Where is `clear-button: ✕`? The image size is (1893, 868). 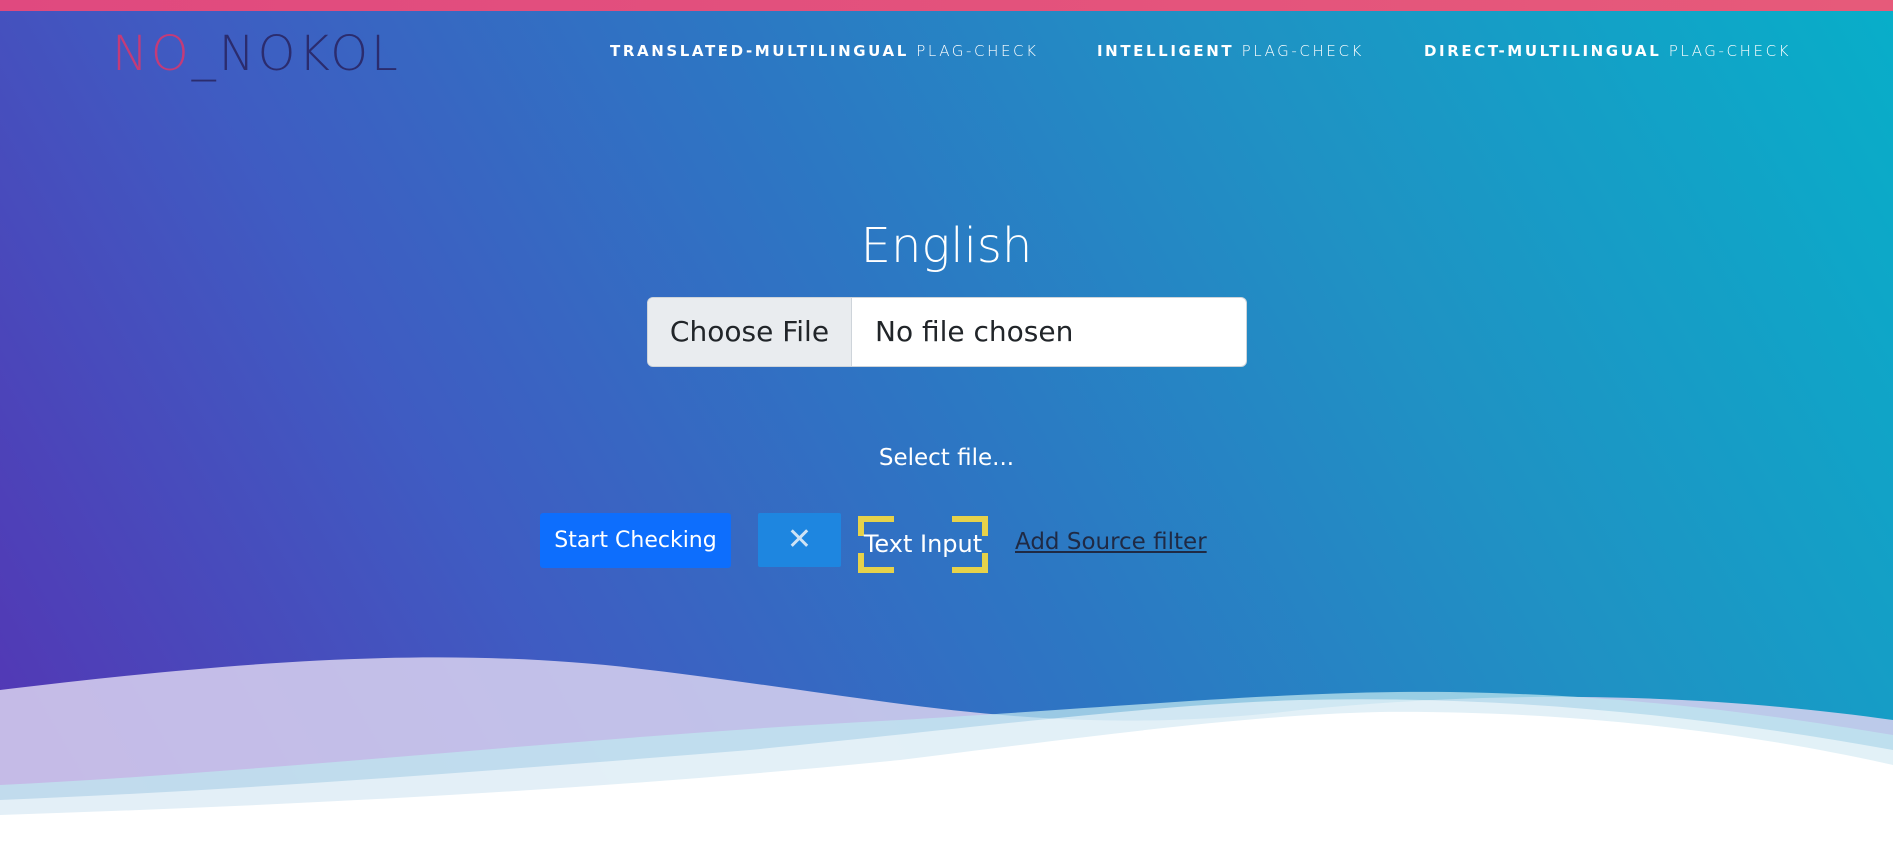
clear-button: ✕ is located at coordinates (799, 540).